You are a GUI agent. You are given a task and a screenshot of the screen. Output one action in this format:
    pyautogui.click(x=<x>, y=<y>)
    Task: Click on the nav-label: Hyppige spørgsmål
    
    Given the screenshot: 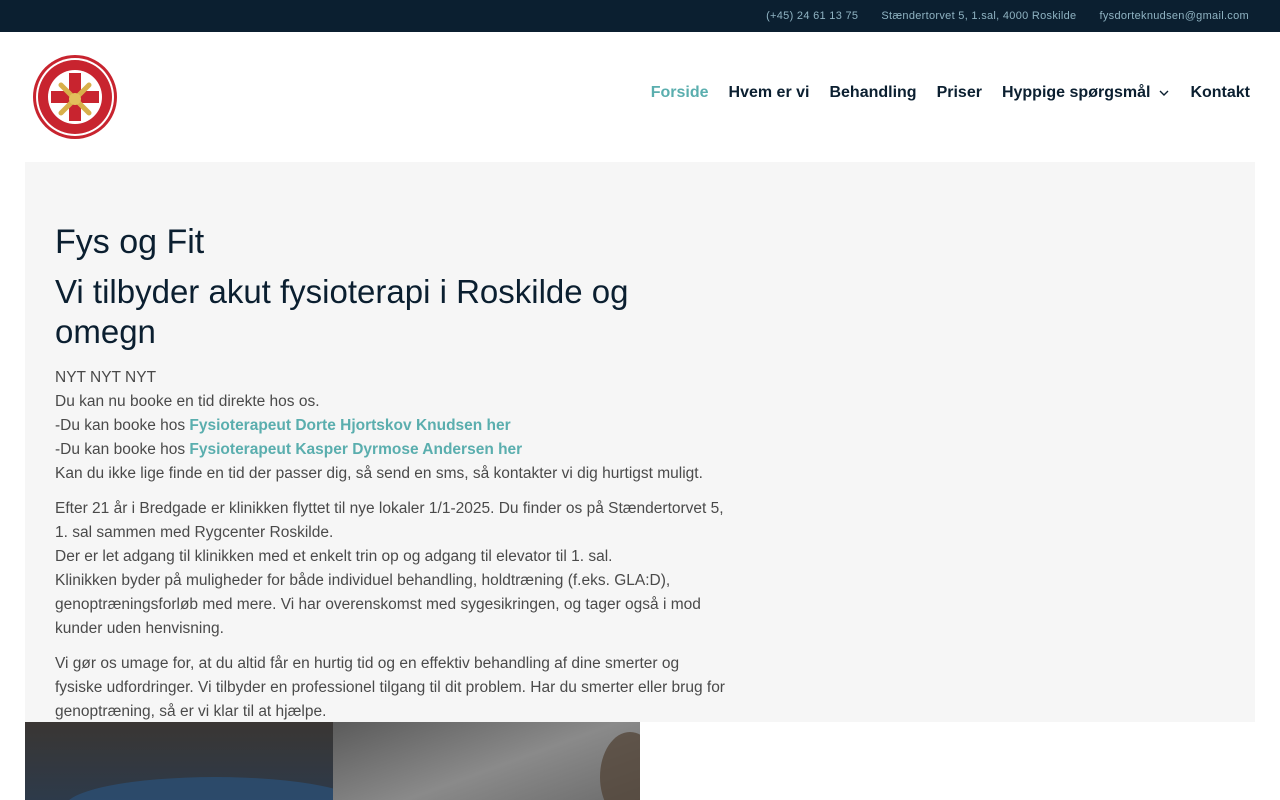 What is the action you would take?
    pyautogui.click(x=1076, y=92)
    